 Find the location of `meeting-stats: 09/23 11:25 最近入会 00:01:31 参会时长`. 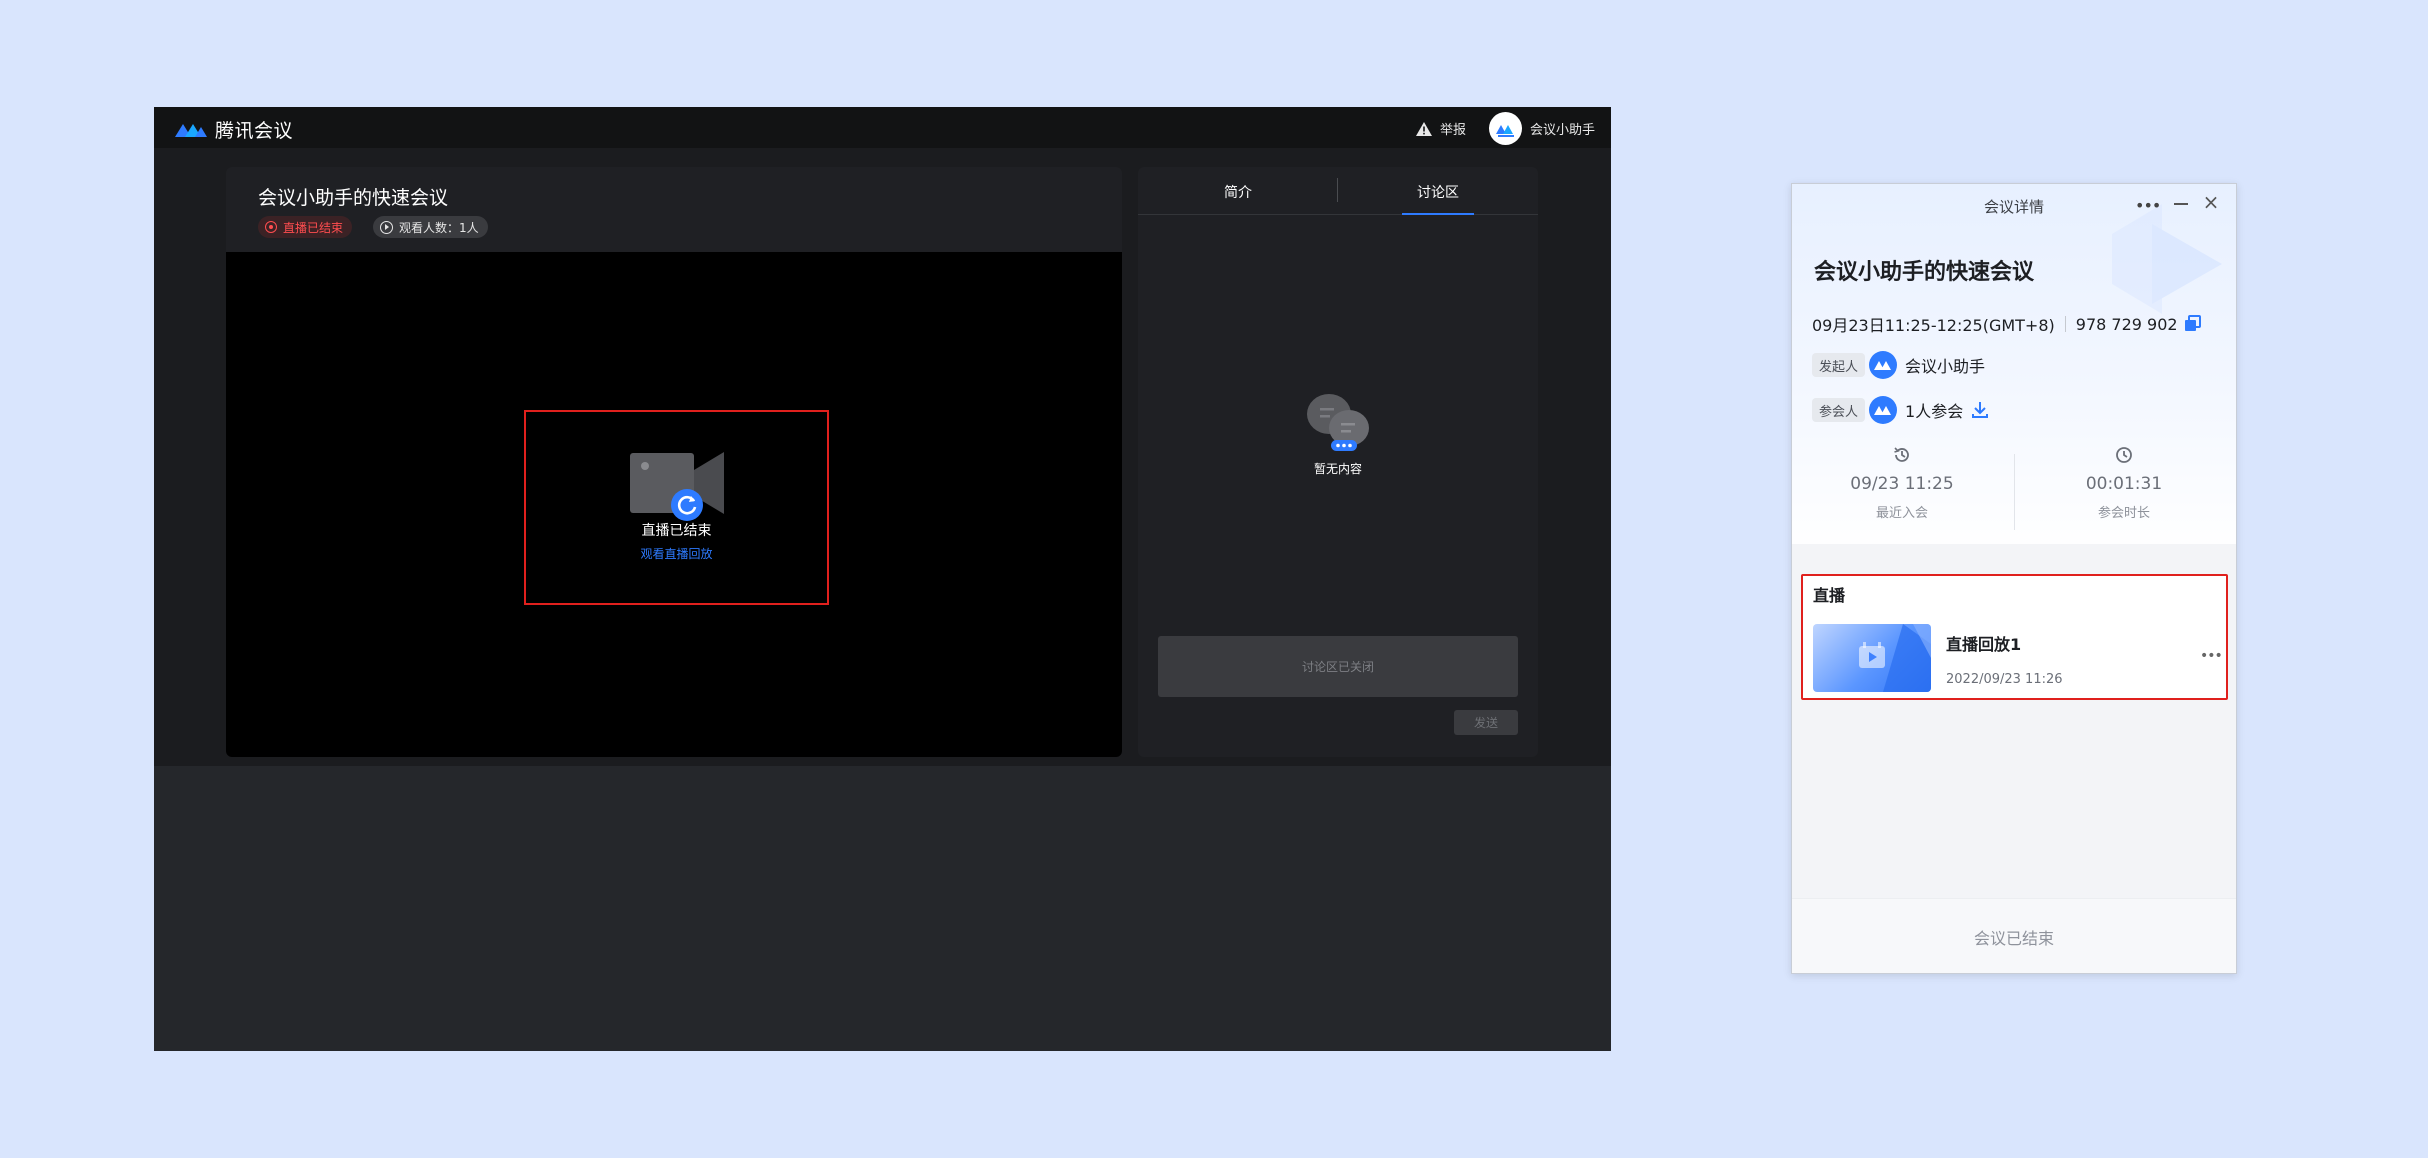

meeting-stats: 09/23 11:25 最近入会 00:01:31 参会时长 is located at coordinates (2014, 488).